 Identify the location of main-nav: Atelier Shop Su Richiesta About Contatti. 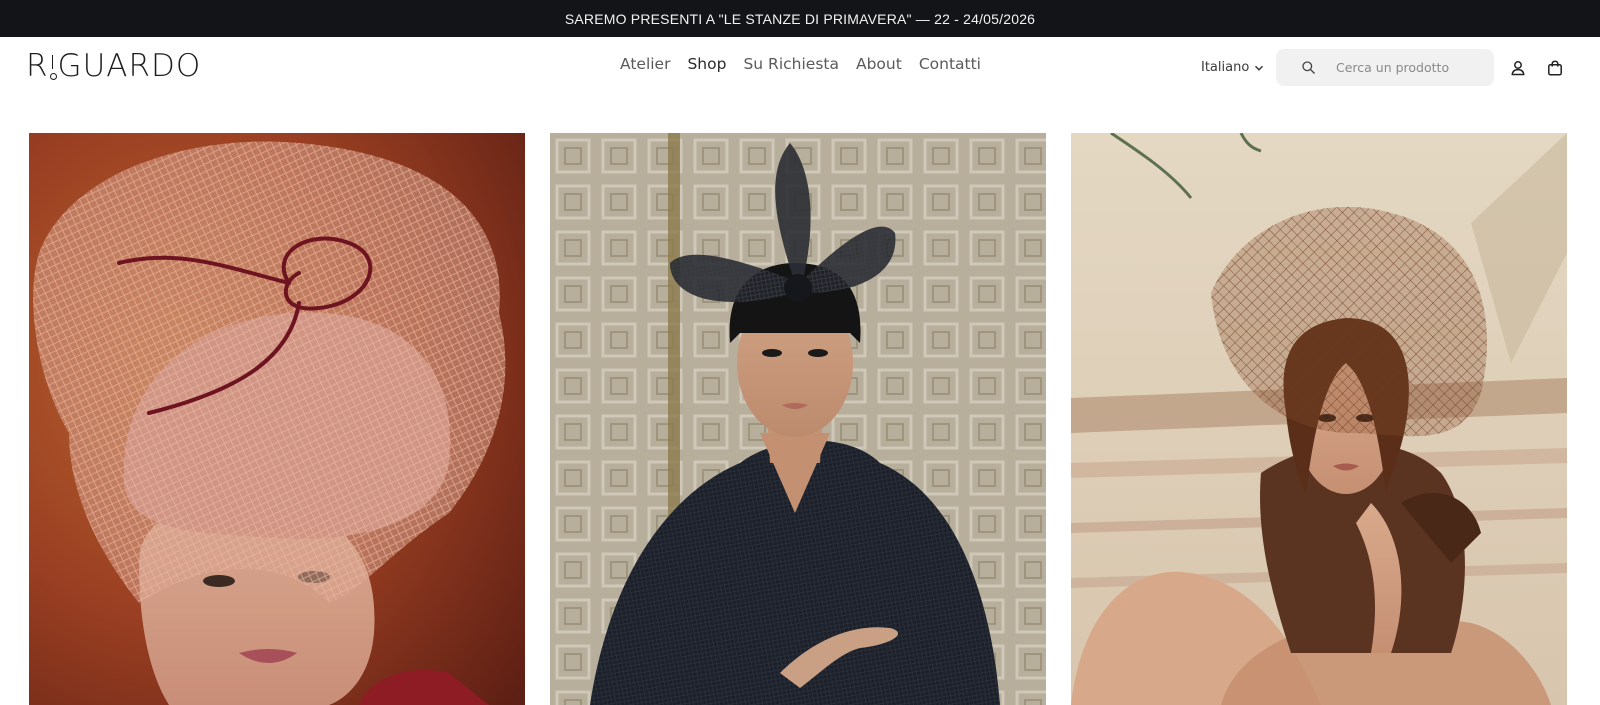
(800, 64).